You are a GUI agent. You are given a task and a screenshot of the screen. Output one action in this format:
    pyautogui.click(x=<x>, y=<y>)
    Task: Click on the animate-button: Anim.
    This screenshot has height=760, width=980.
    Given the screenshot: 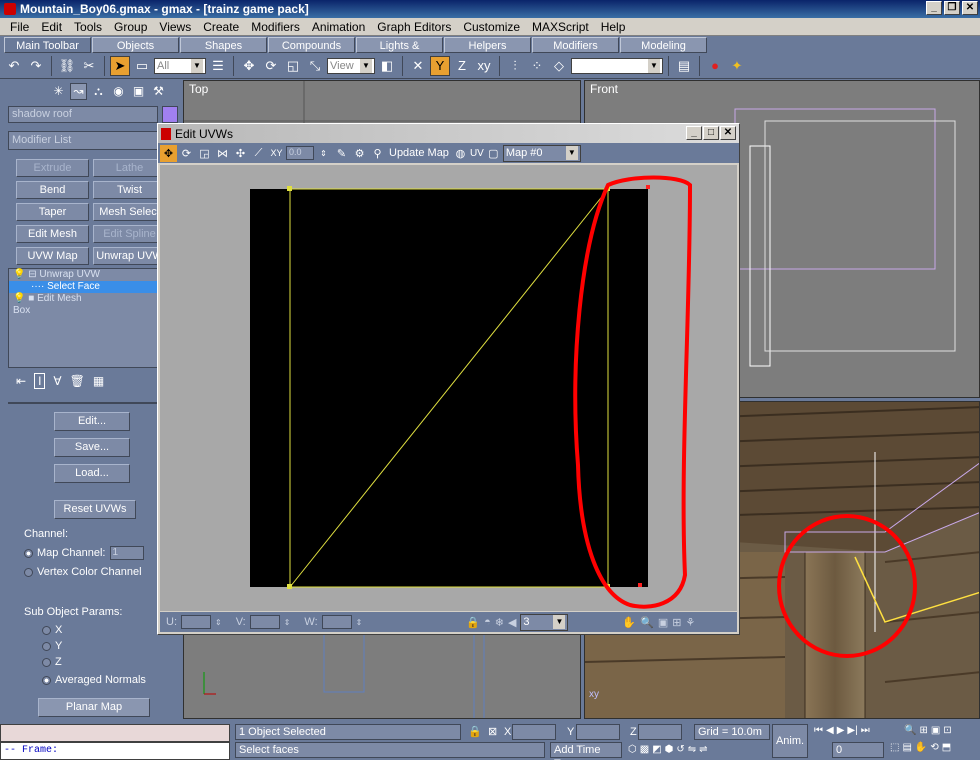 What is the action you would take?
    pyautogui.click(x=790, y=741)
    